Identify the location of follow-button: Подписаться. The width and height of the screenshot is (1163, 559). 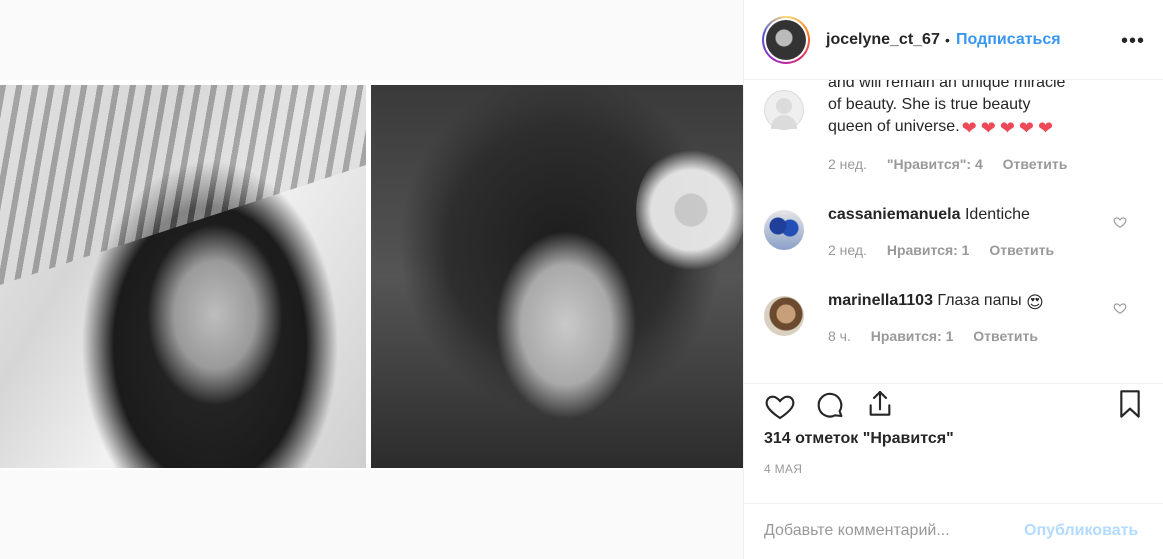
(1008, 40).